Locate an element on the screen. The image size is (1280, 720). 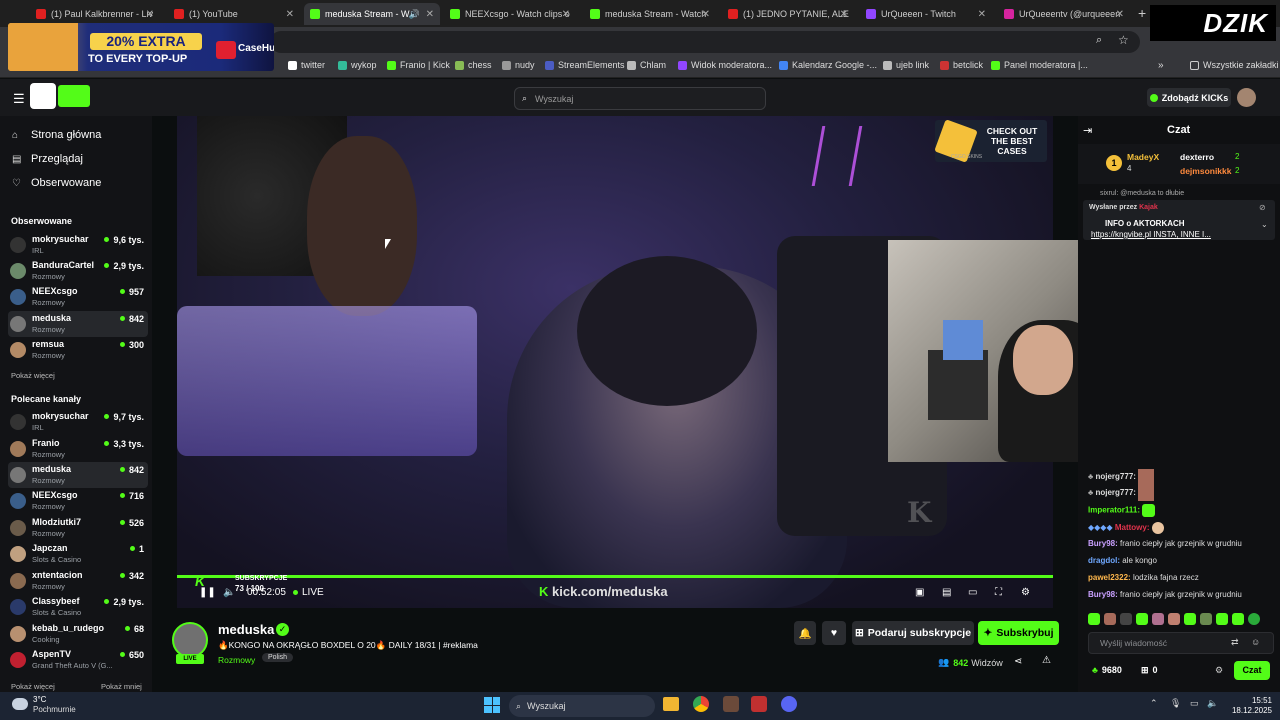
more-bookmarks-icon: » is located at coordinates (1161, 65).